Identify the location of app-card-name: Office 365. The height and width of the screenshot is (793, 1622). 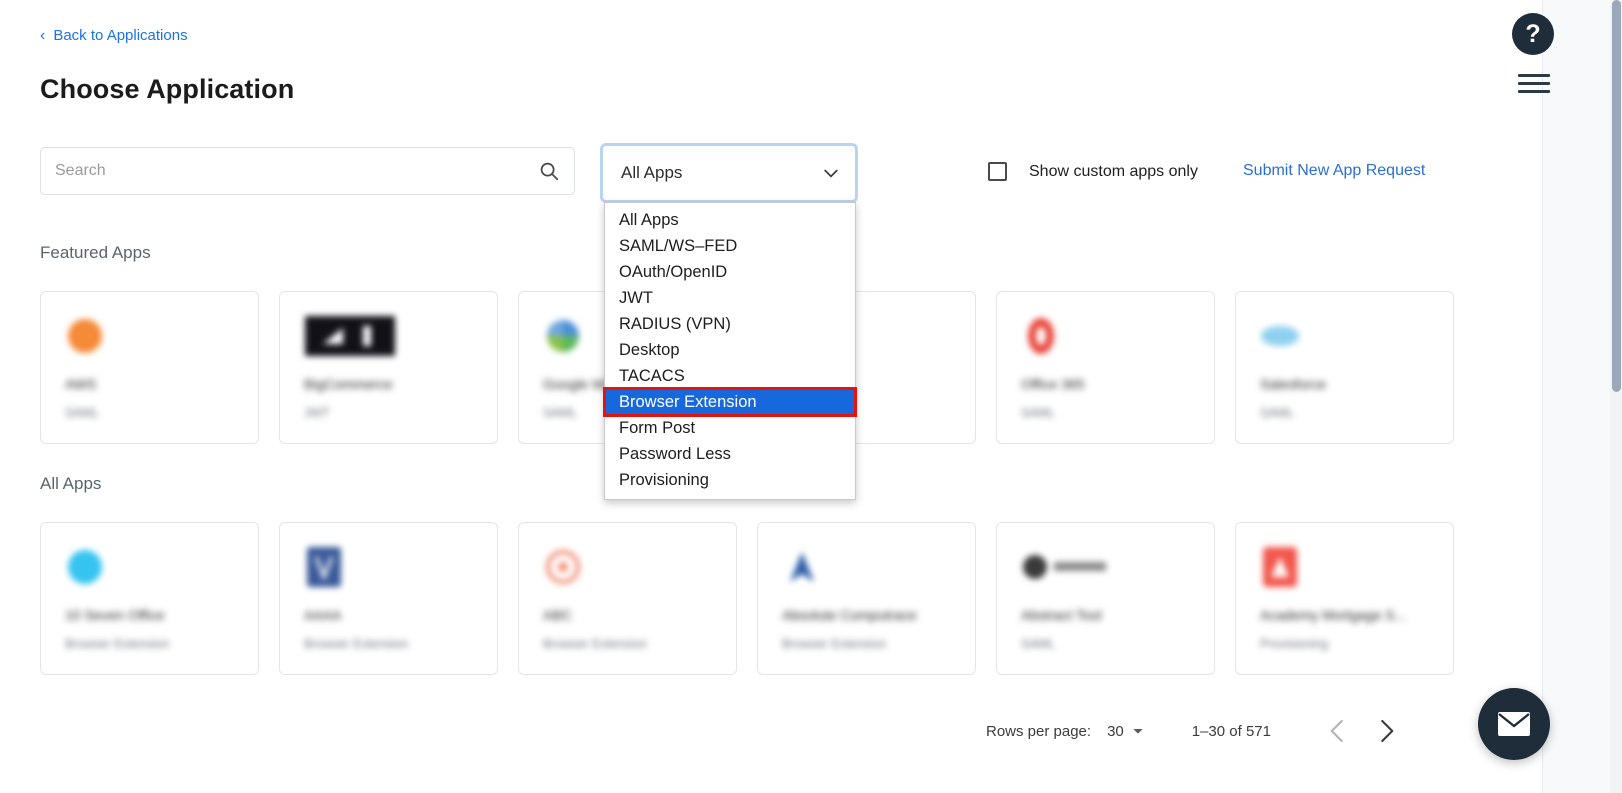
(1053, 384).